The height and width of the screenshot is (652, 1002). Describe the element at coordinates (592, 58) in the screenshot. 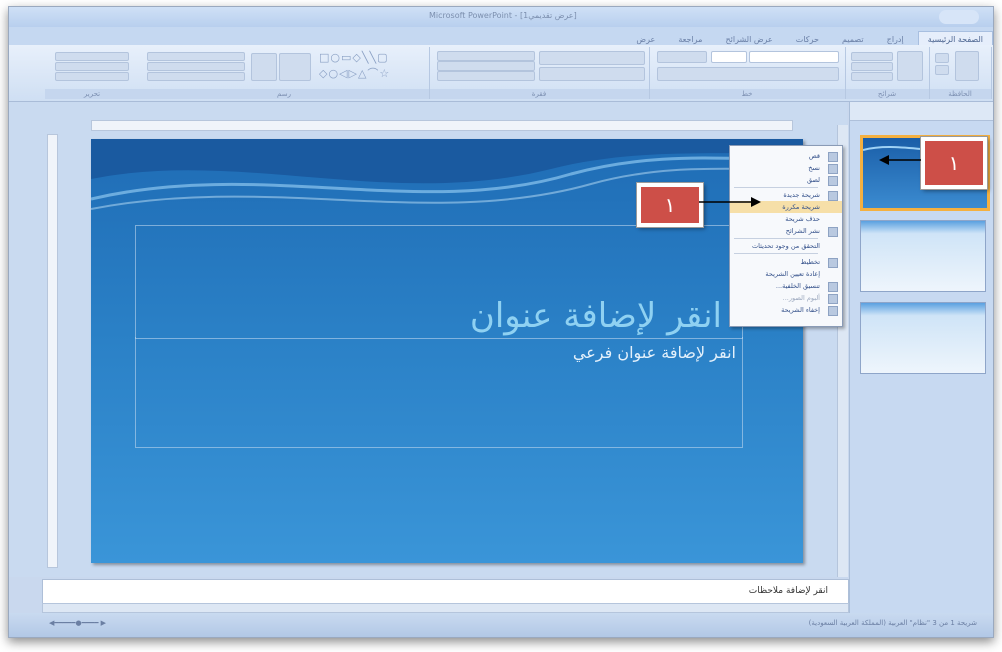

I see `list-buttons` at that location.